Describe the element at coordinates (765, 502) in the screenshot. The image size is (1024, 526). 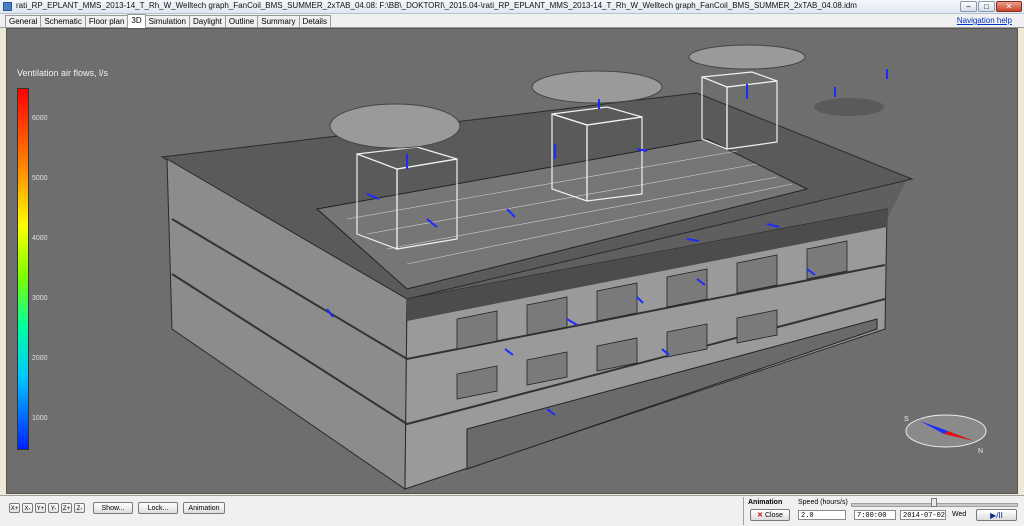
I see `animation-title: Animation` at that location.